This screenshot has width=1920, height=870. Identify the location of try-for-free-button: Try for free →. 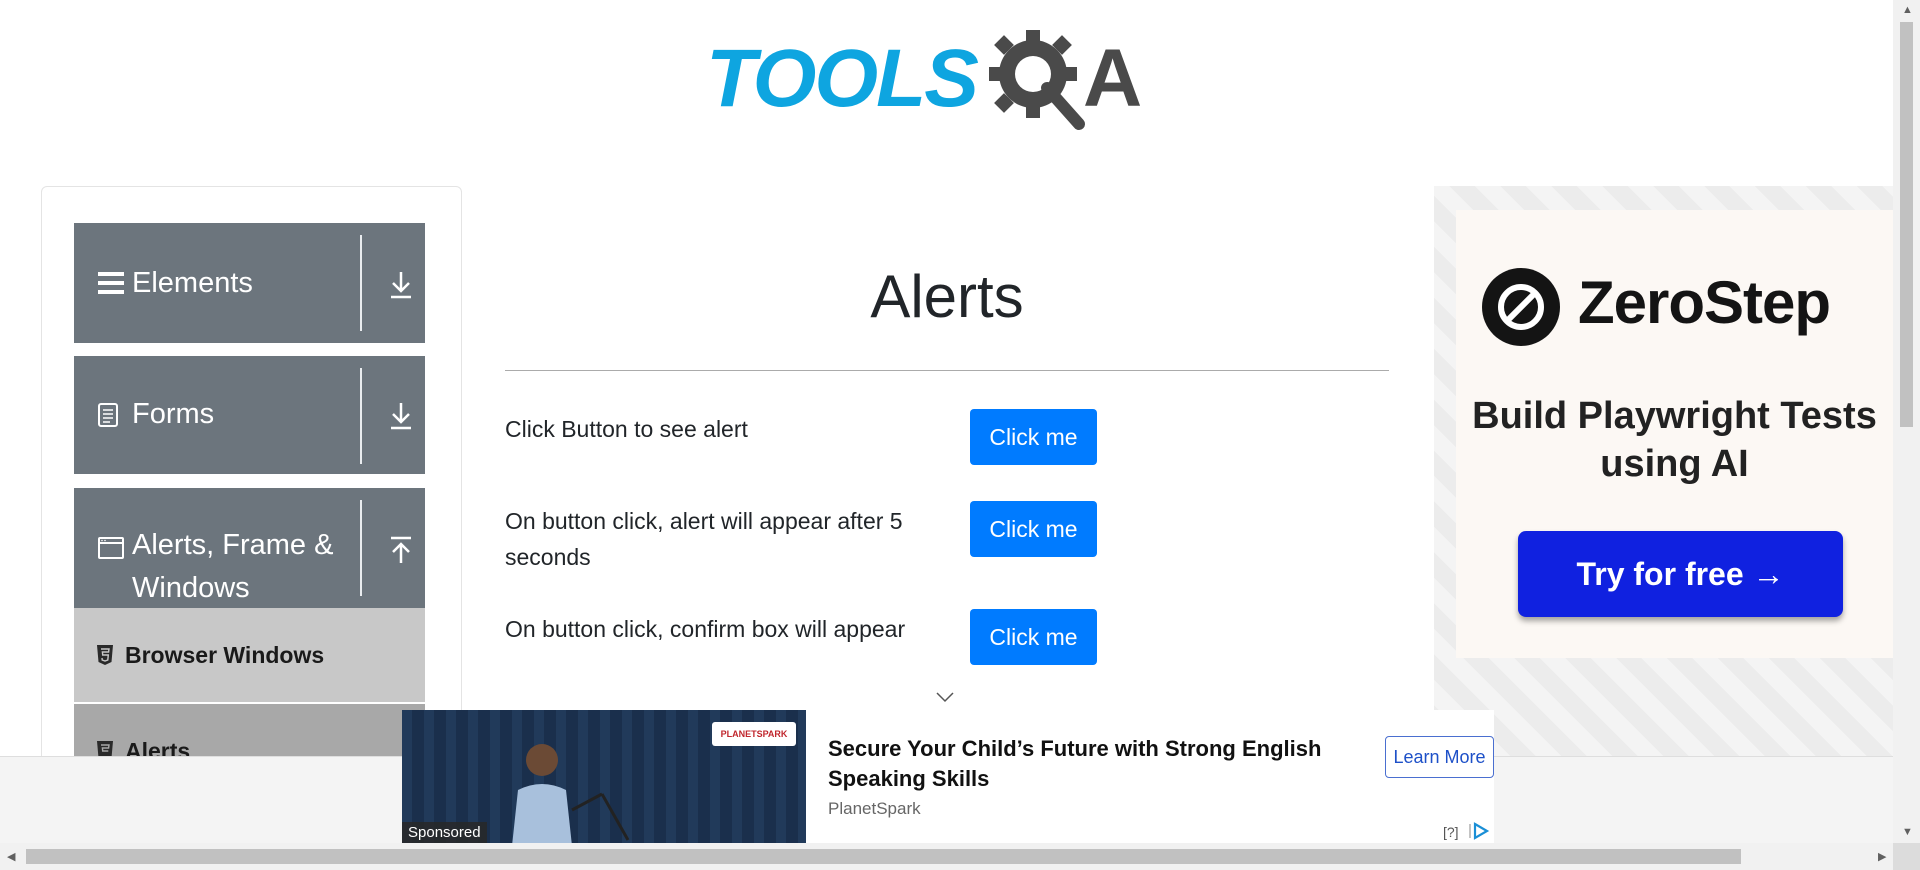
(1680, 574).